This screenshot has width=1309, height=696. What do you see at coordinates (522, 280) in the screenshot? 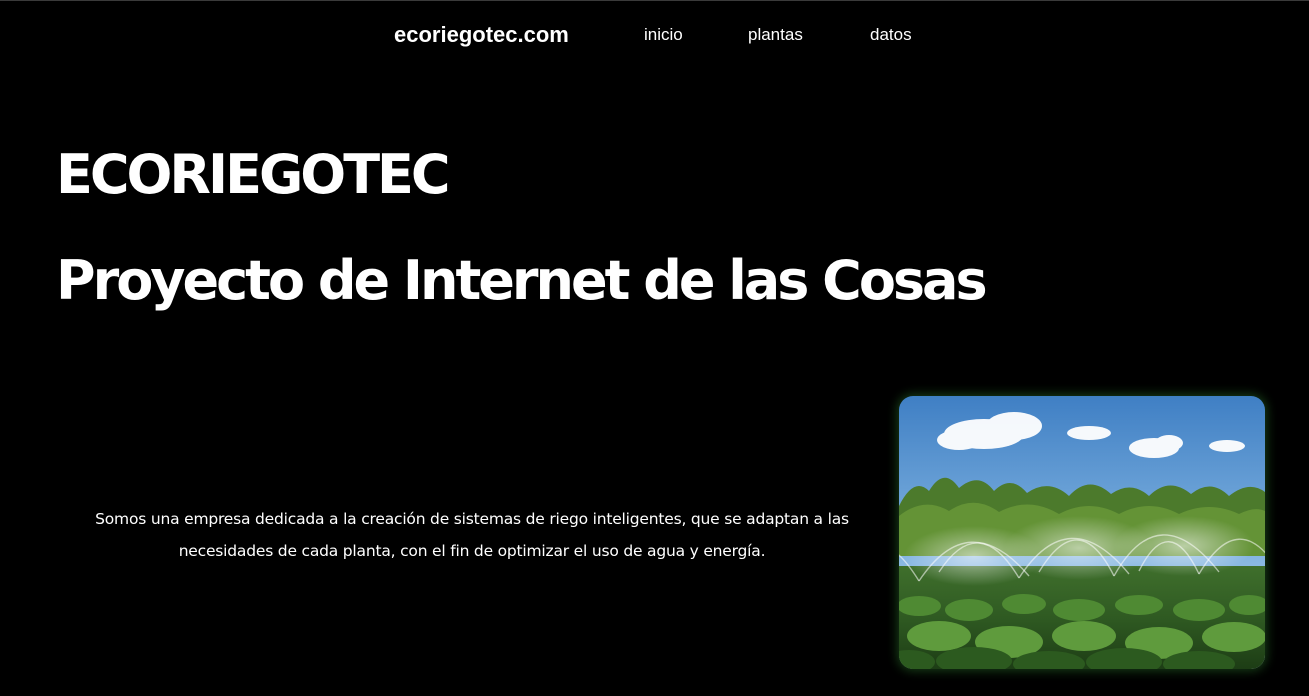
I see `hero-subtitle: Proyecto de Internet de las Cosas` at bounding box center [522, 280].